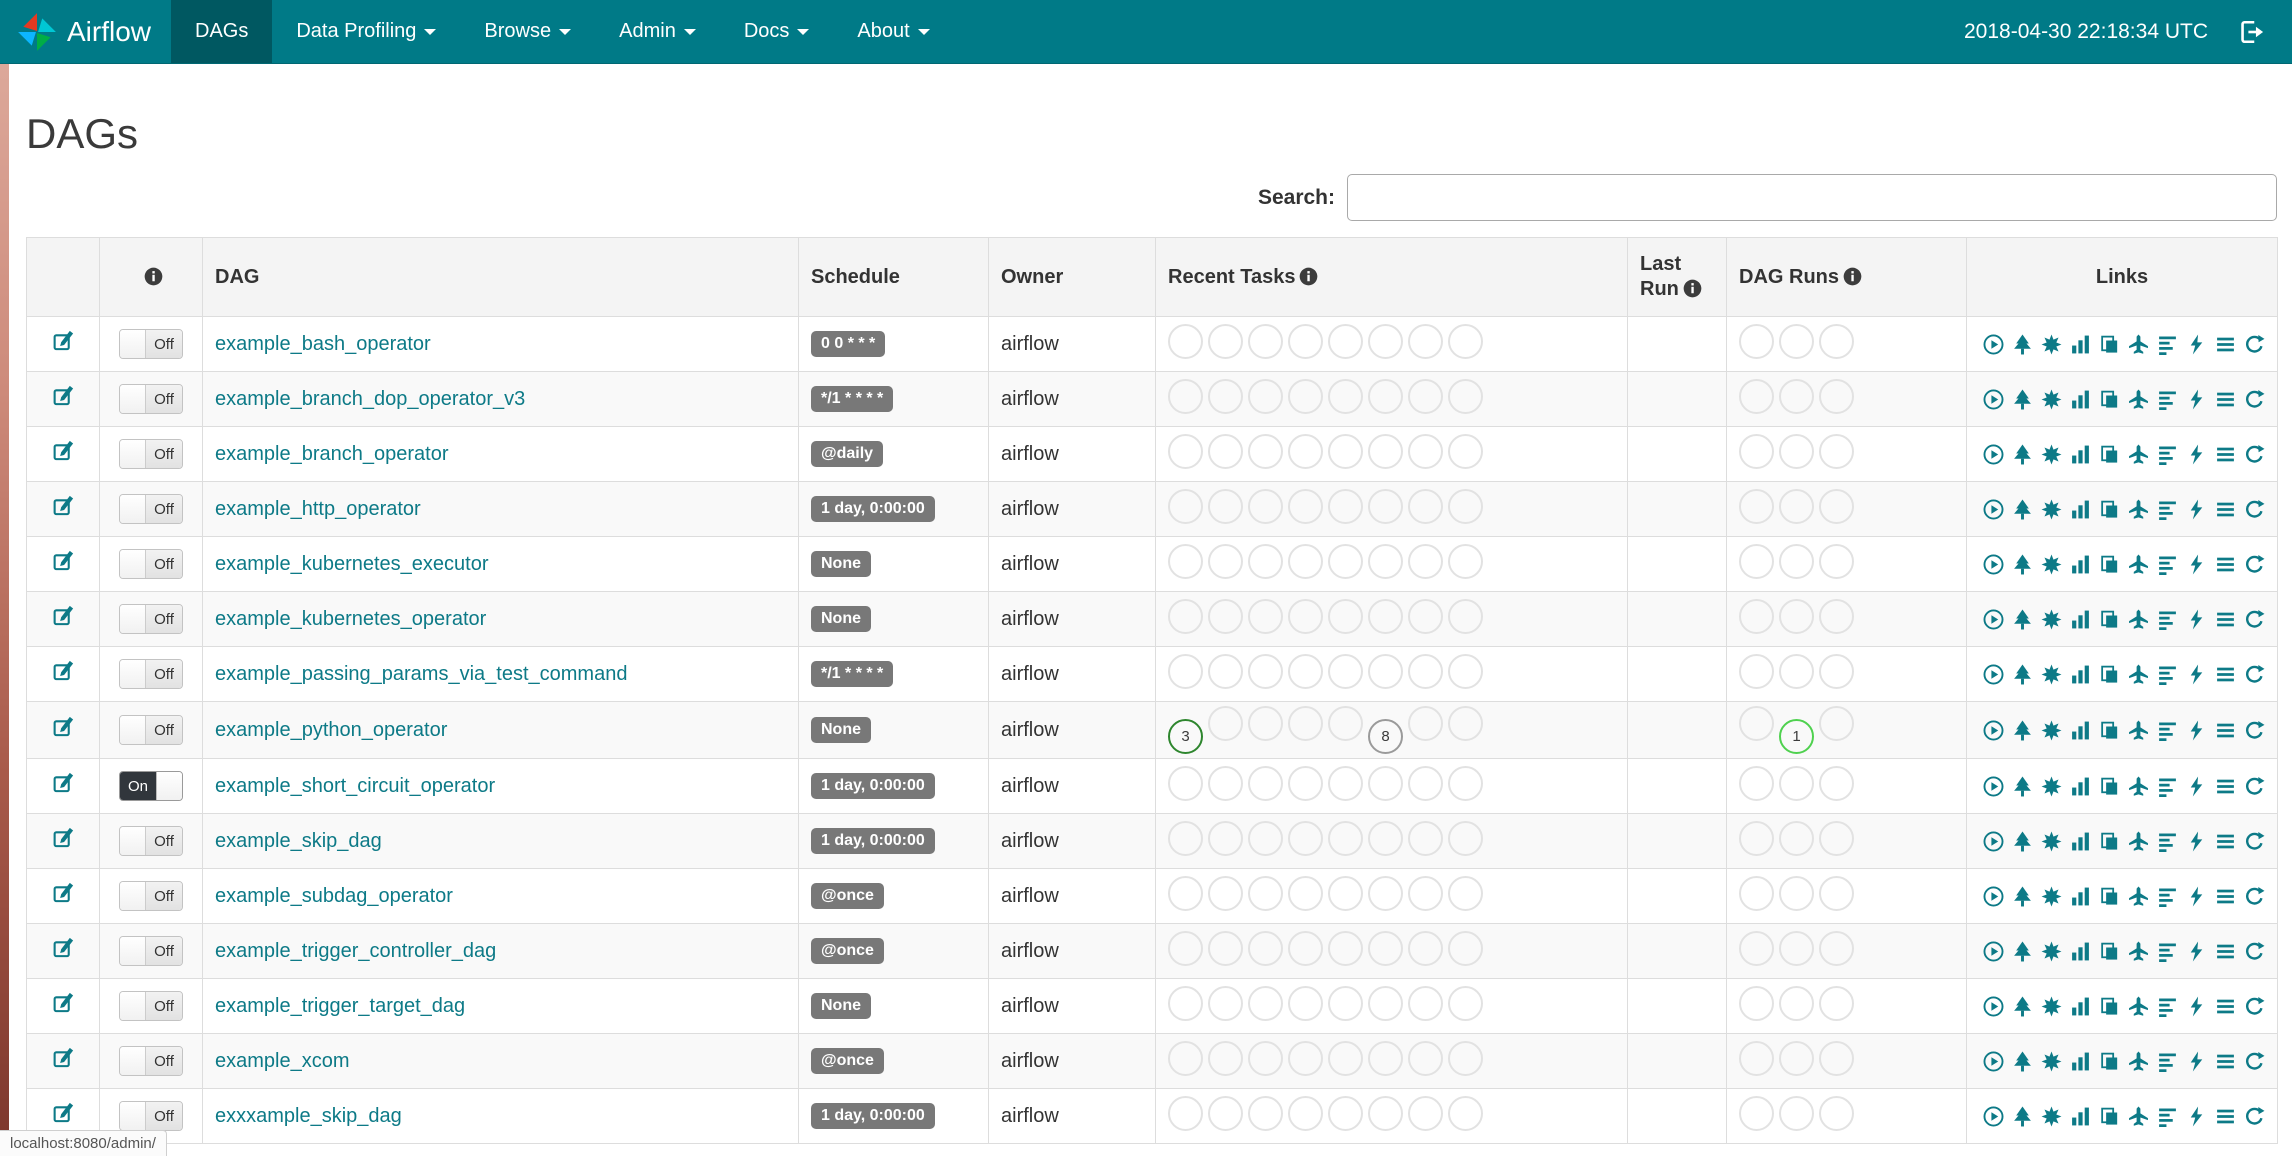 This screenshot has width=2292, height=1156. I want to click on dag-link: example_skip_dag, so click(298, 841).